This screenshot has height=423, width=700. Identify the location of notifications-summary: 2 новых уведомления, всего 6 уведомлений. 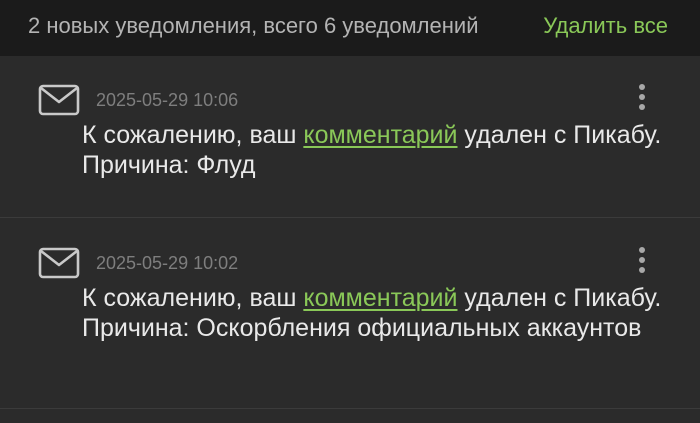
(253, 25).